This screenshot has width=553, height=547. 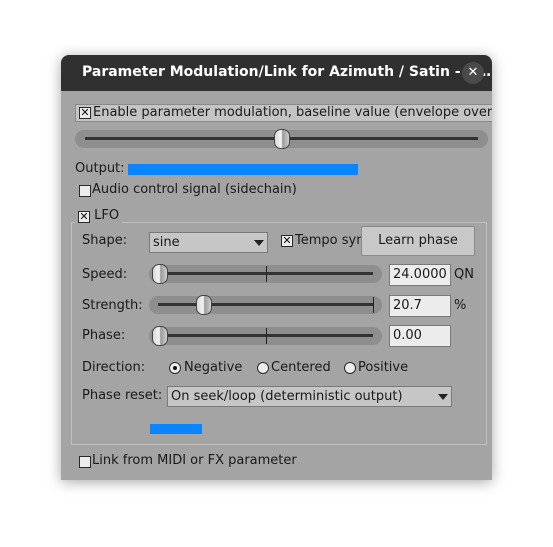 What do you see at coordinates (287, 396) in the screenshot?
I see `phase-reset-value: On seek/loop (deterministic output)` at bounding box center [287, 396].